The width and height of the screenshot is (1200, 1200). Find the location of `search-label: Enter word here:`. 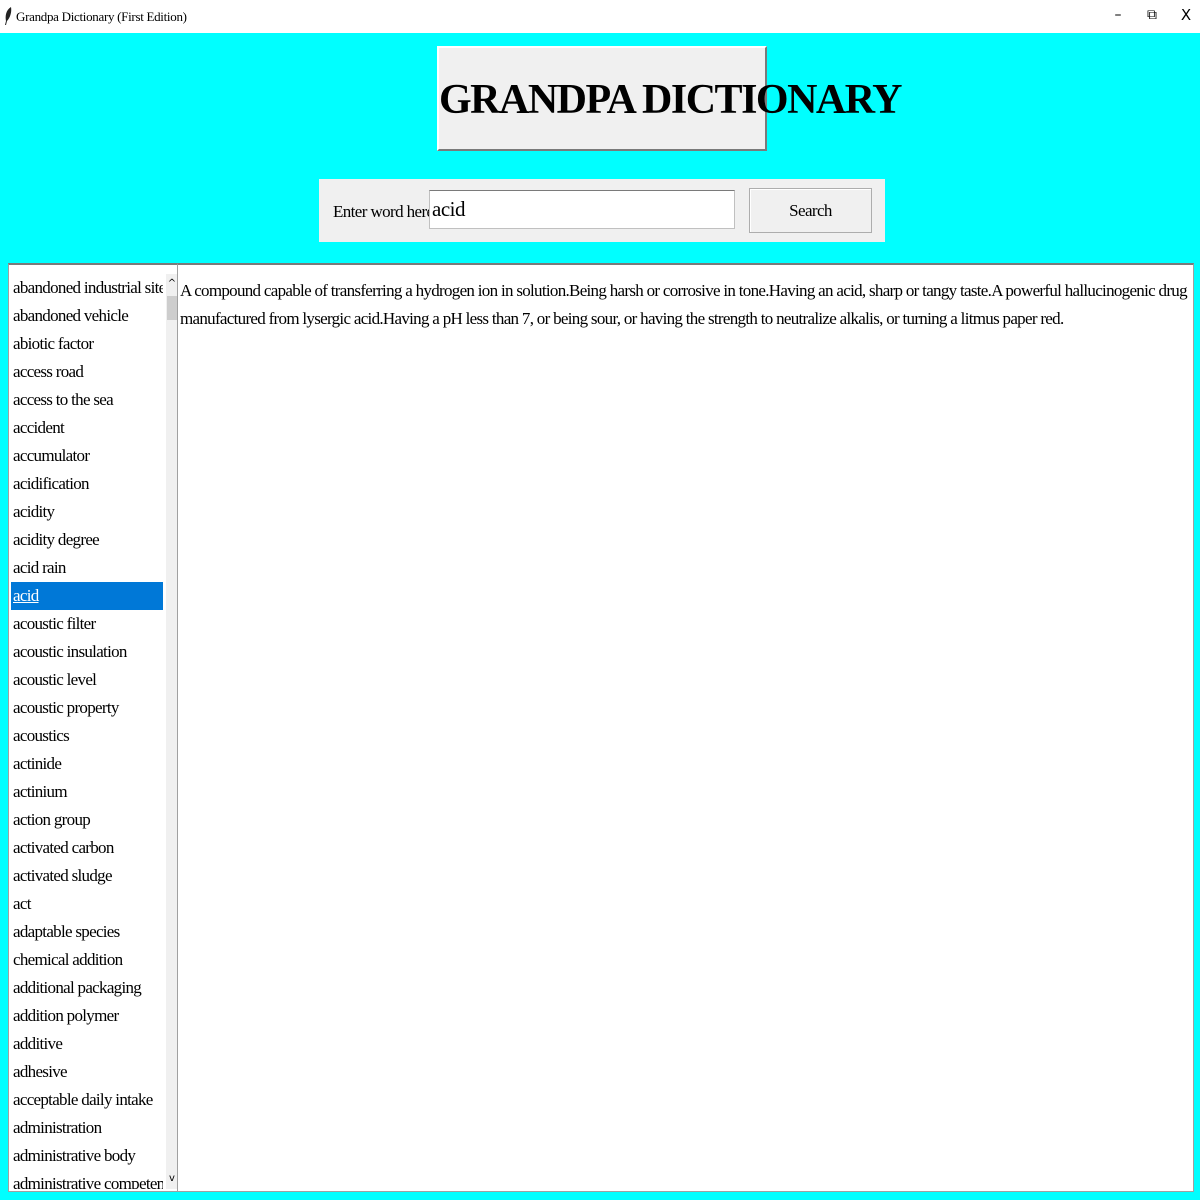

search-label: Enter word here: is located at coordinates (385, 211).